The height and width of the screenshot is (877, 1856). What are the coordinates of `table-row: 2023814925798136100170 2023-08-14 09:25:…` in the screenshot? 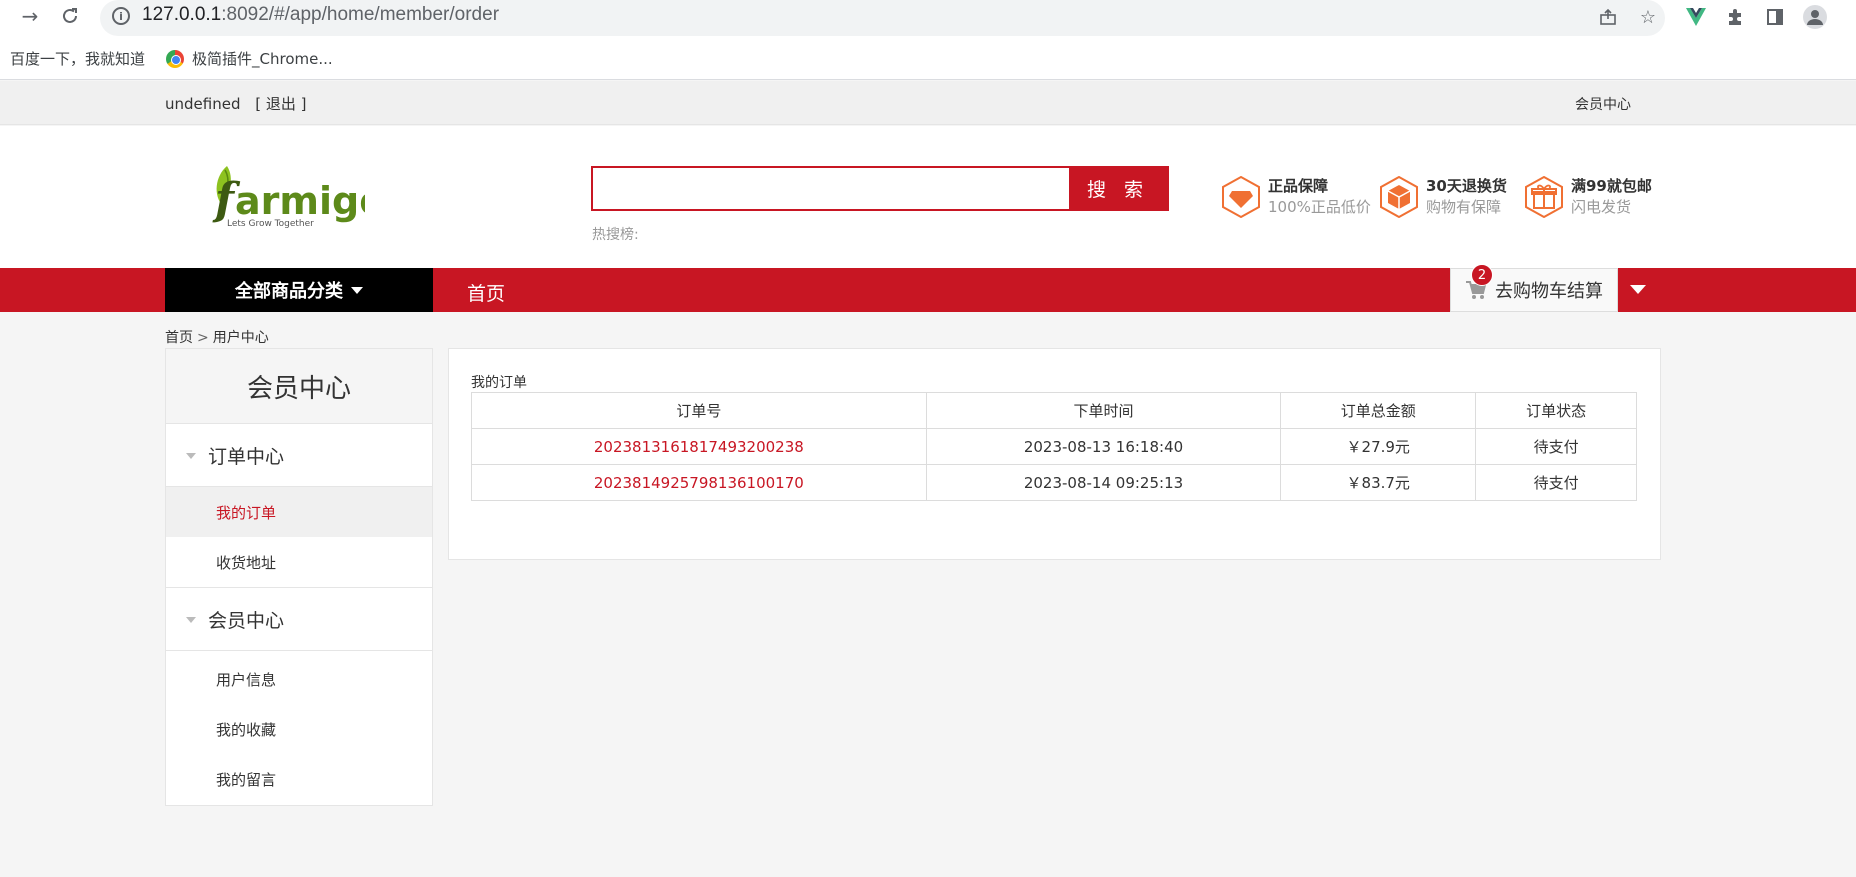 It's located at (1054, 482).